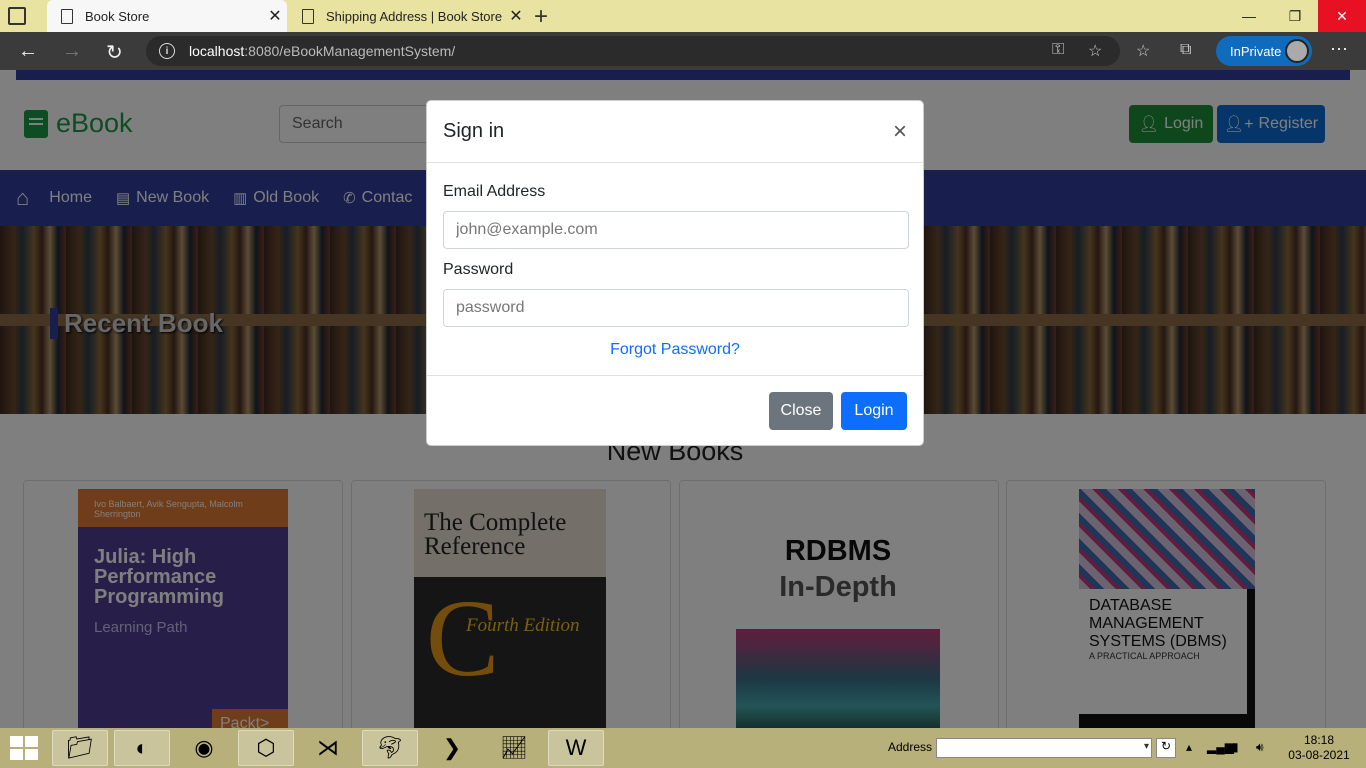  Describe the element at coordinates (142, 748) in the screenshot. I see `edge-browser-icon: ◐` at that location.